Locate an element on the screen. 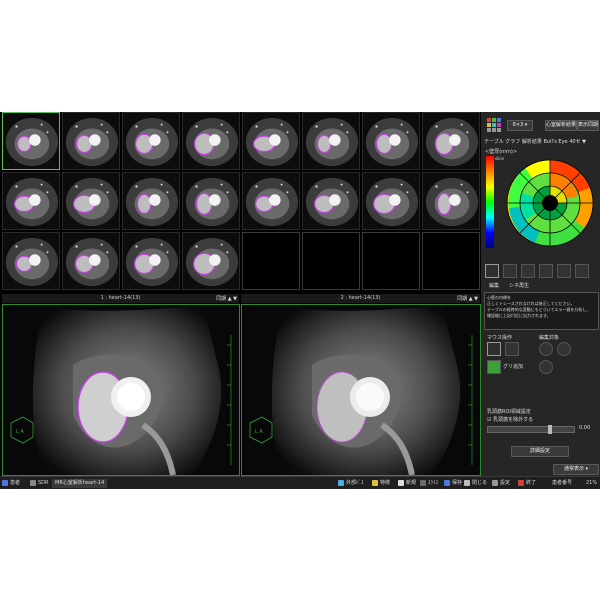  segment-tool-icon is located at coordinates (528, 271).